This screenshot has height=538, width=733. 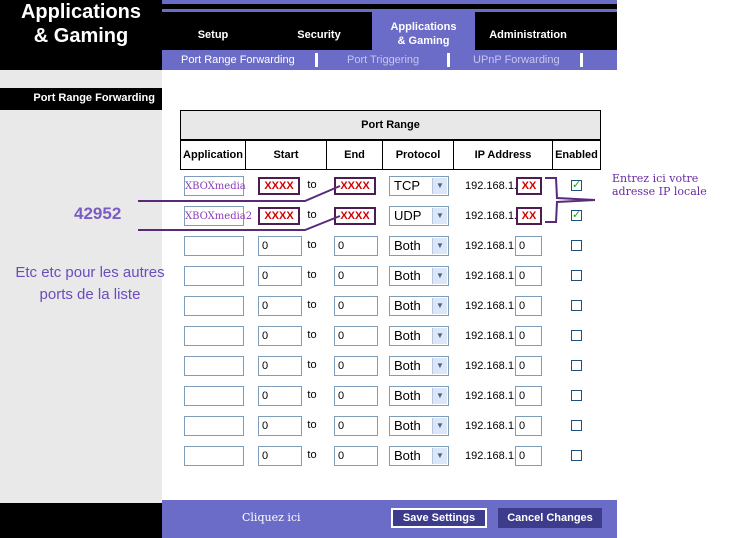 I want to click on annotation-ip-note: Entrez ici votre adresse IP locale, so click(x=659, y=185).